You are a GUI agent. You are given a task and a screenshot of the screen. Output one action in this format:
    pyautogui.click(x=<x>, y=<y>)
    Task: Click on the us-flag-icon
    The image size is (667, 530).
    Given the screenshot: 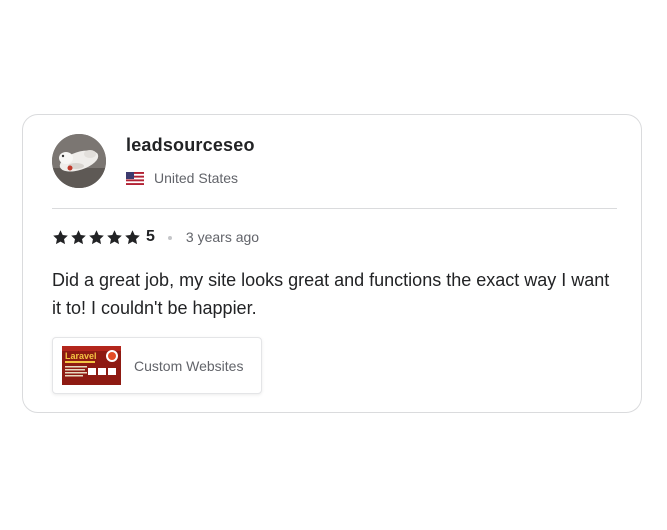 What is the action you would take?
    pyautogui.click(x=135, y=178)
    